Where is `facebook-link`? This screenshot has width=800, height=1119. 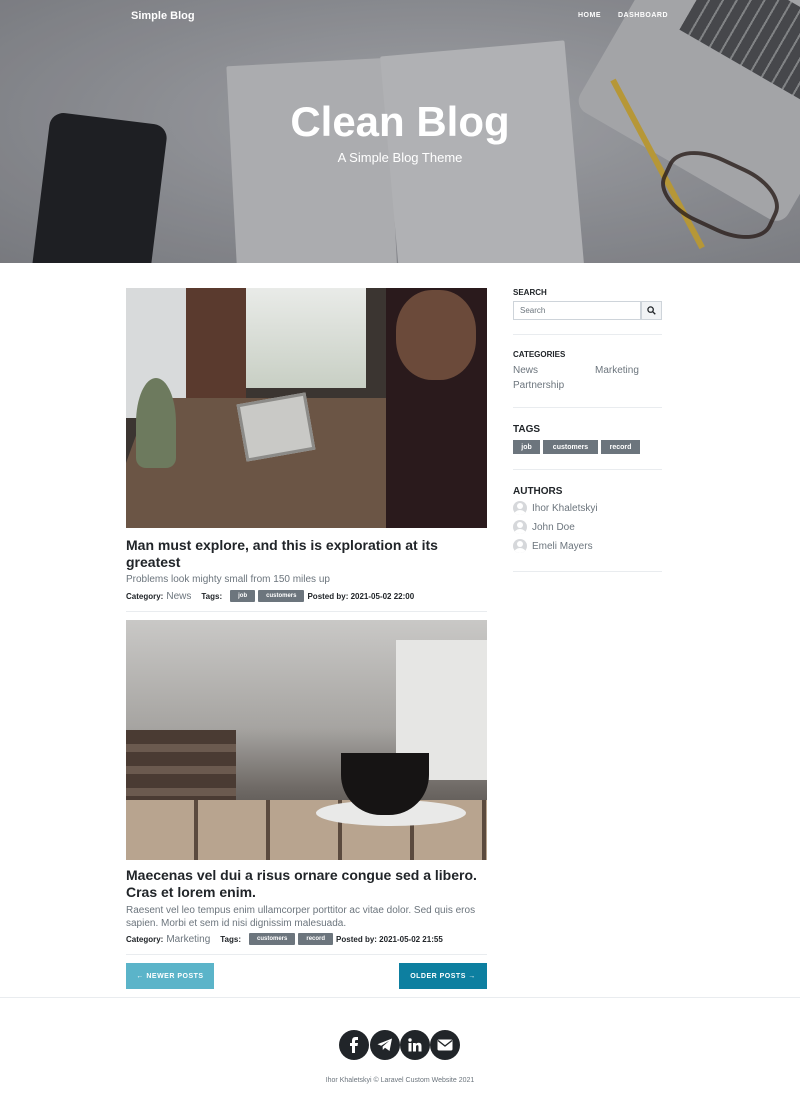
facebook-link is located at coordinates (354, 1045).